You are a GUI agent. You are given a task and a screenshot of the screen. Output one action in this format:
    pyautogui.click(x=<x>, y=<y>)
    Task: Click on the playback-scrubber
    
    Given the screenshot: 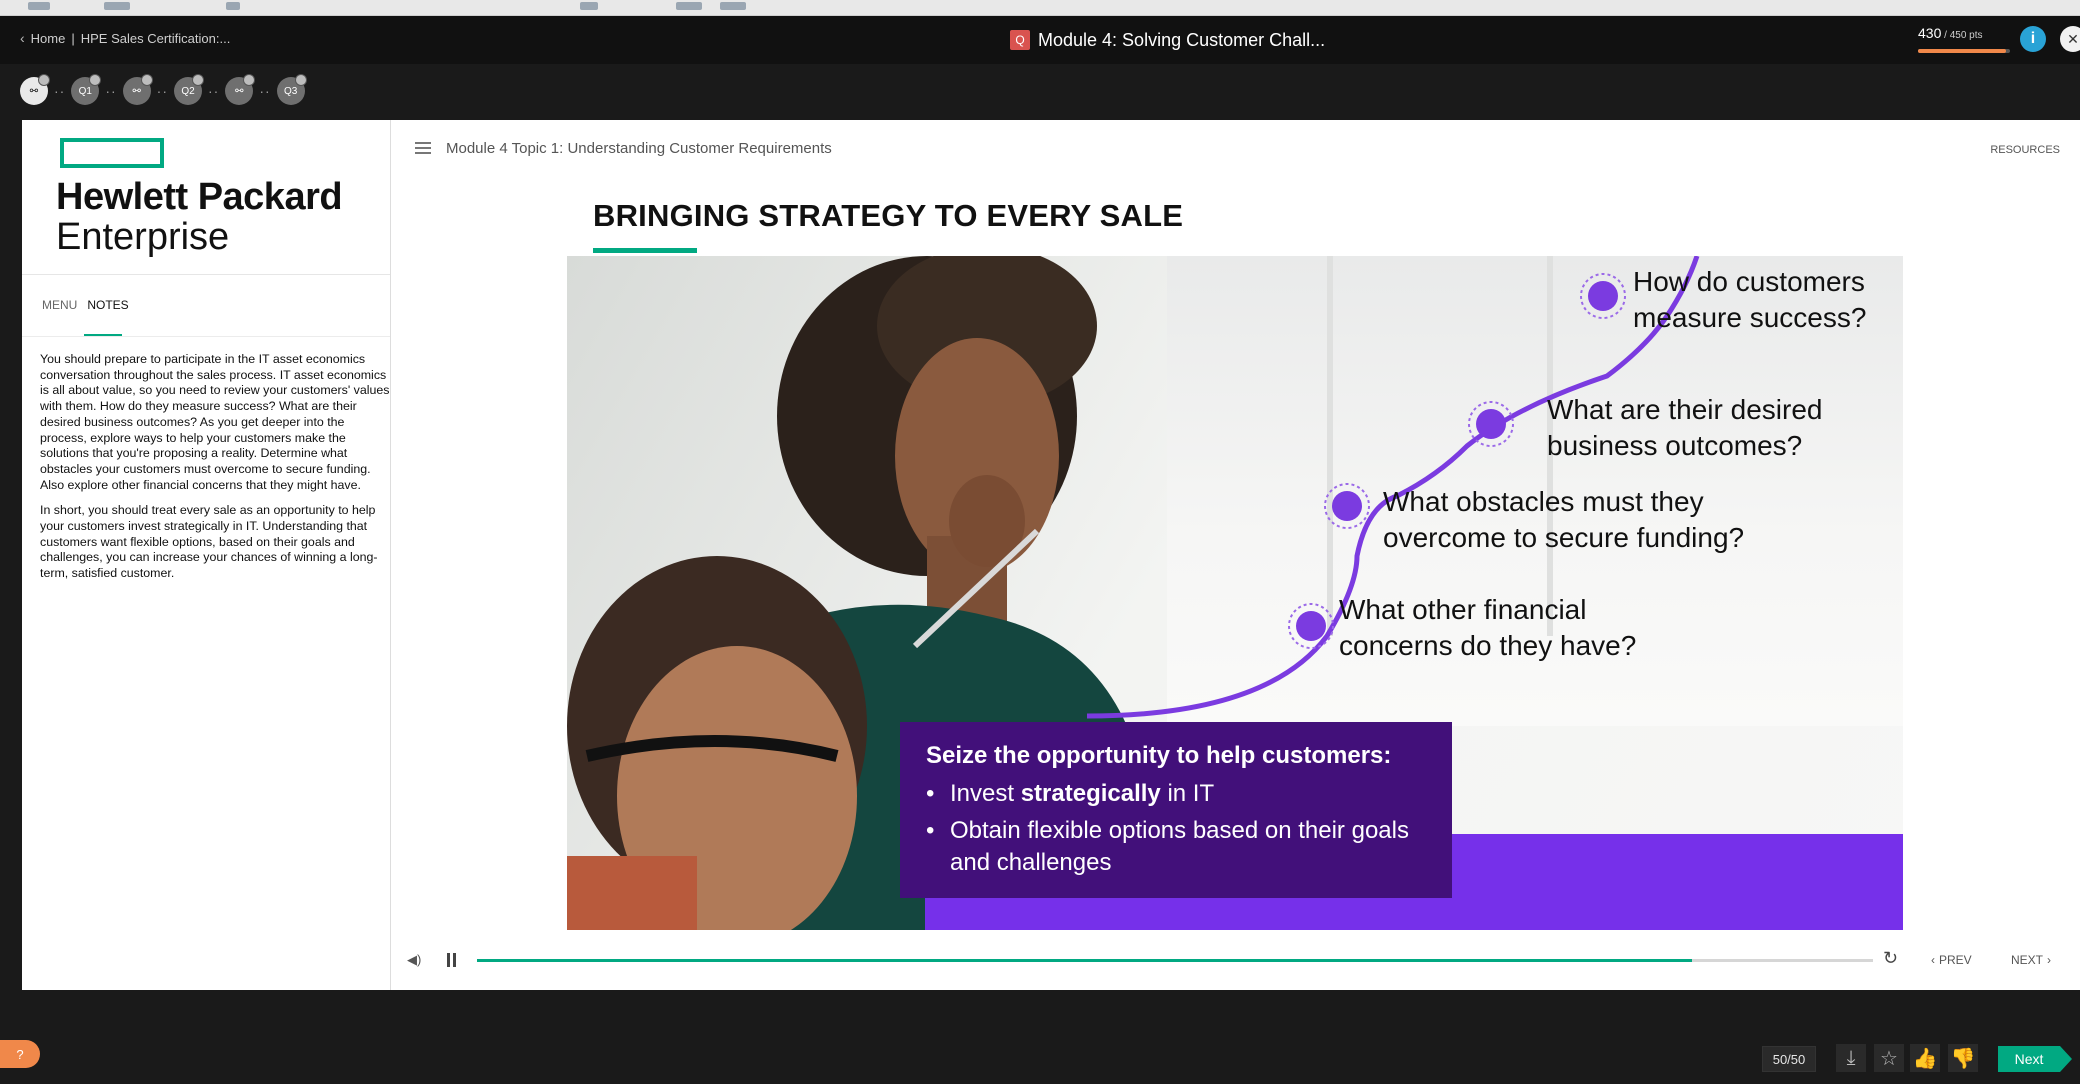 What is the action you would take?
    pyautogui.click(x=1175, y=960)
    